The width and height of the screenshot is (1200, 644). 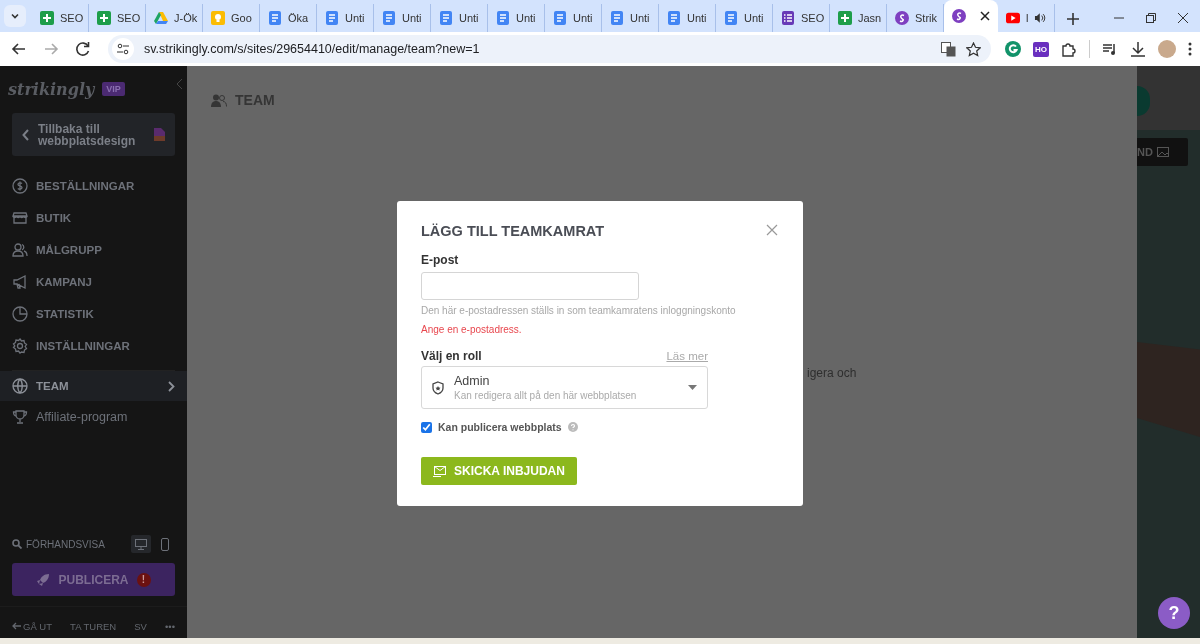 I want to click on email-label: E-post, so click(x=440, y=260).